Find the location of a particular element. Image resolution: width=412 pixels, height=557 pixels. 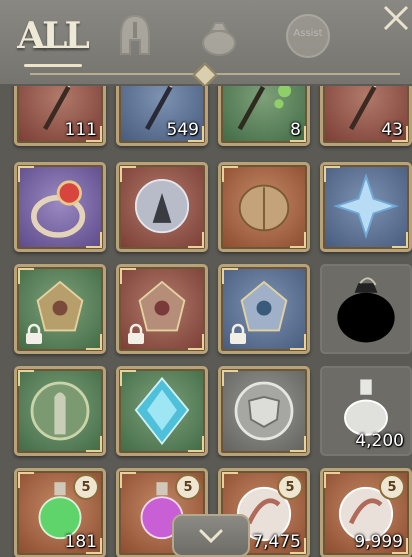

inventory-slot: 8 is located at coordinates (264, 116).